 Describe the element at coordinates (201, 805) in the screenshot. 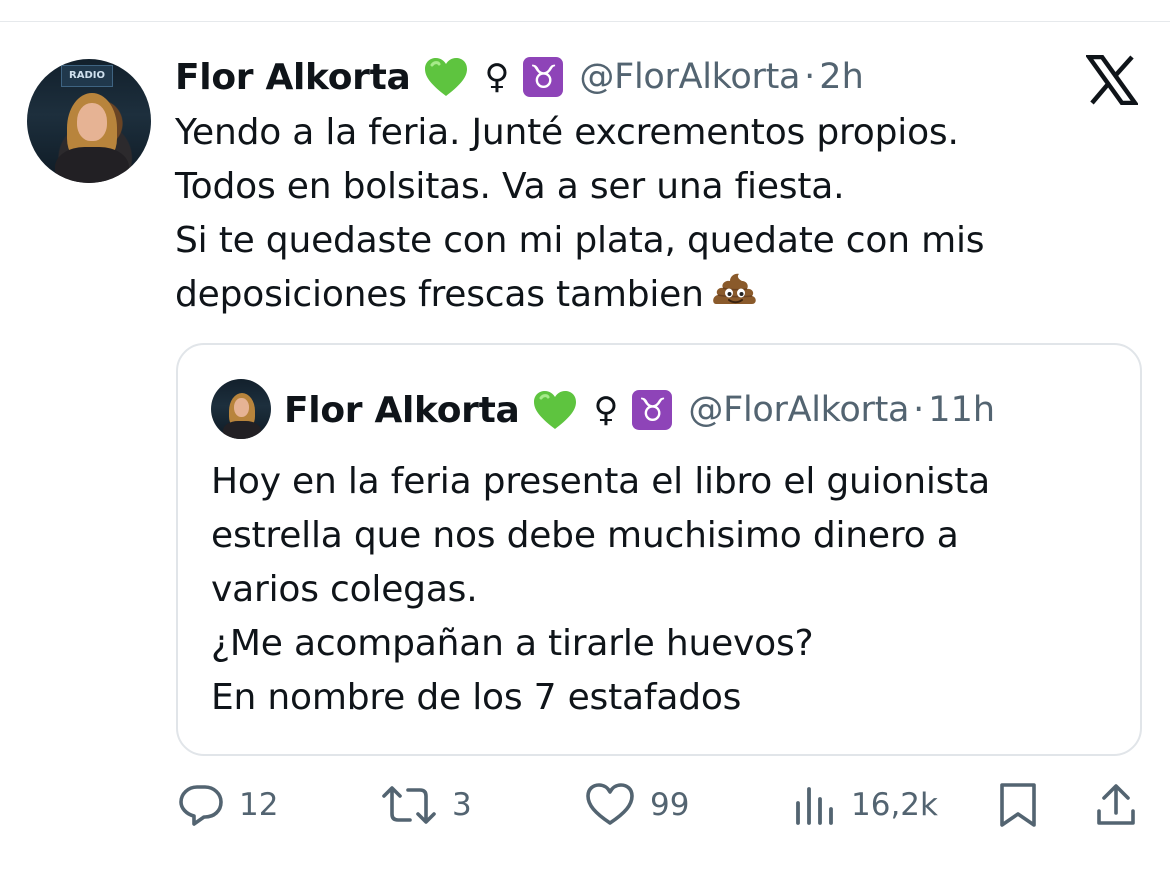

I see `reply-icon` at that location.